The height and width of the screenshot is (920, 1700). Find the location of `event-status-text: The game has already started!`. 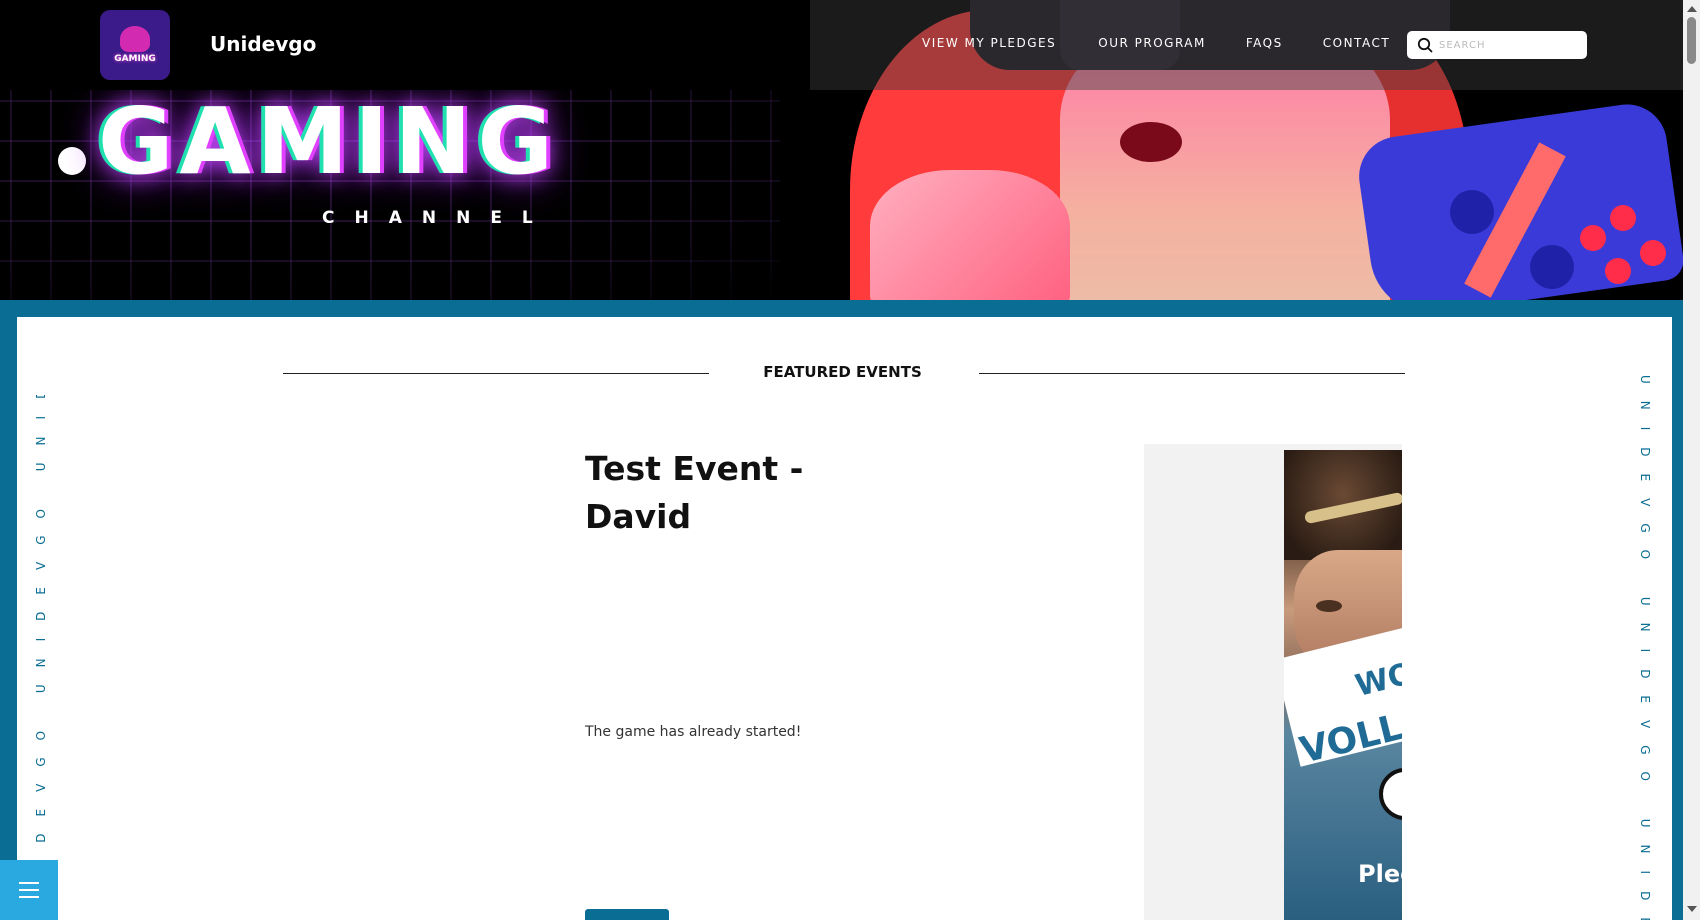

event-status-text: The game has already started! is located at coordinates (693, 732).